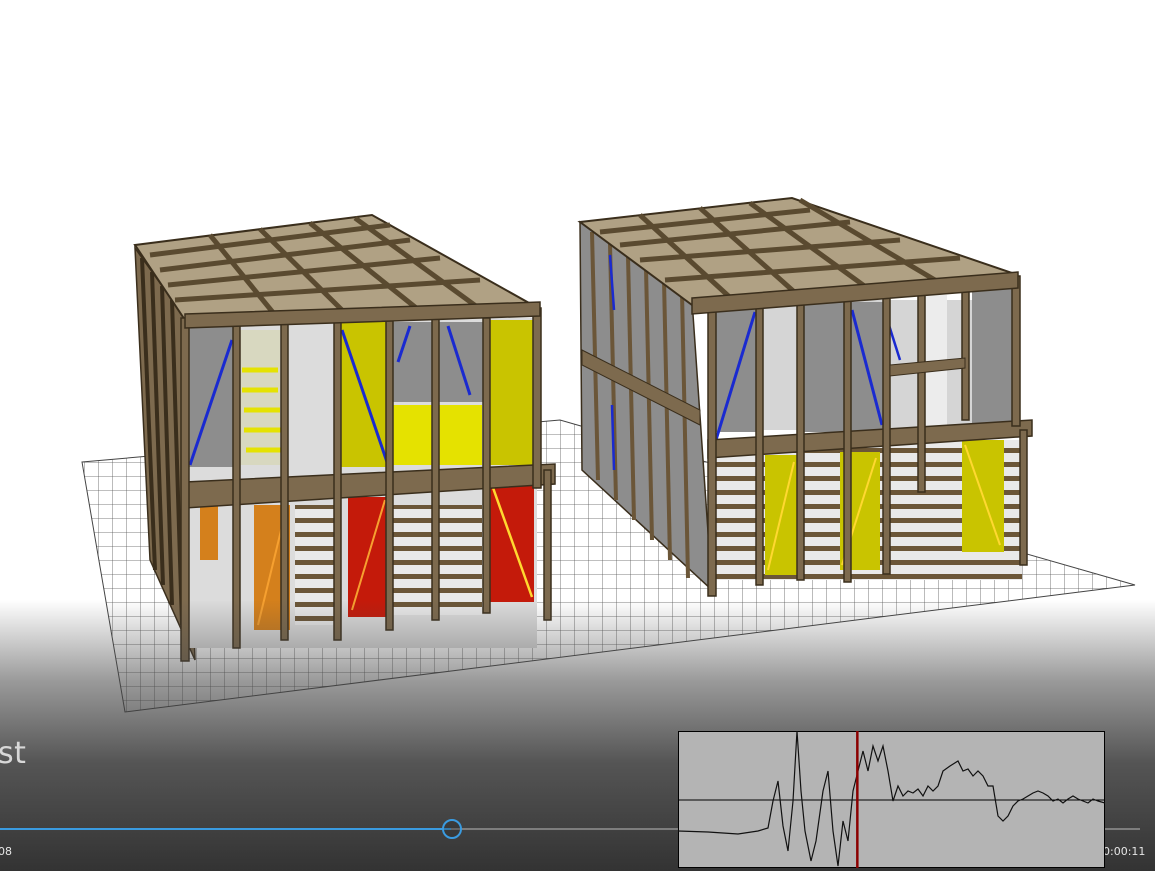  I want to click on current-time: 08, so click(6, 851).